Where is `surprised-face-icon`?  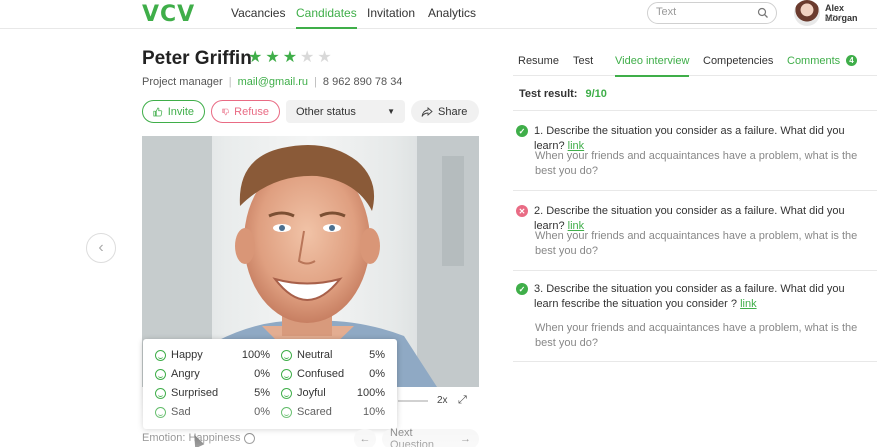
surprised-face-icon is located at coordinates (160, 393).